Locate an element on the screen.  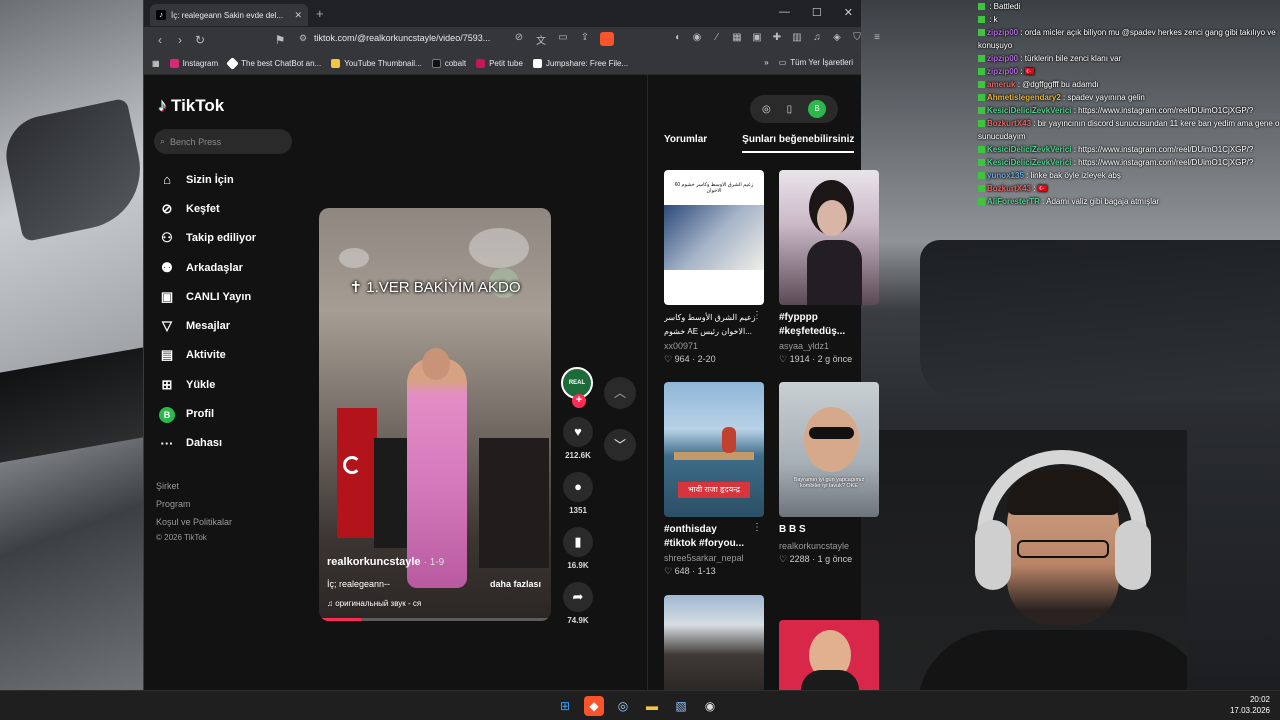
photos-icon: ▧ is located at coordinates (681, 706).